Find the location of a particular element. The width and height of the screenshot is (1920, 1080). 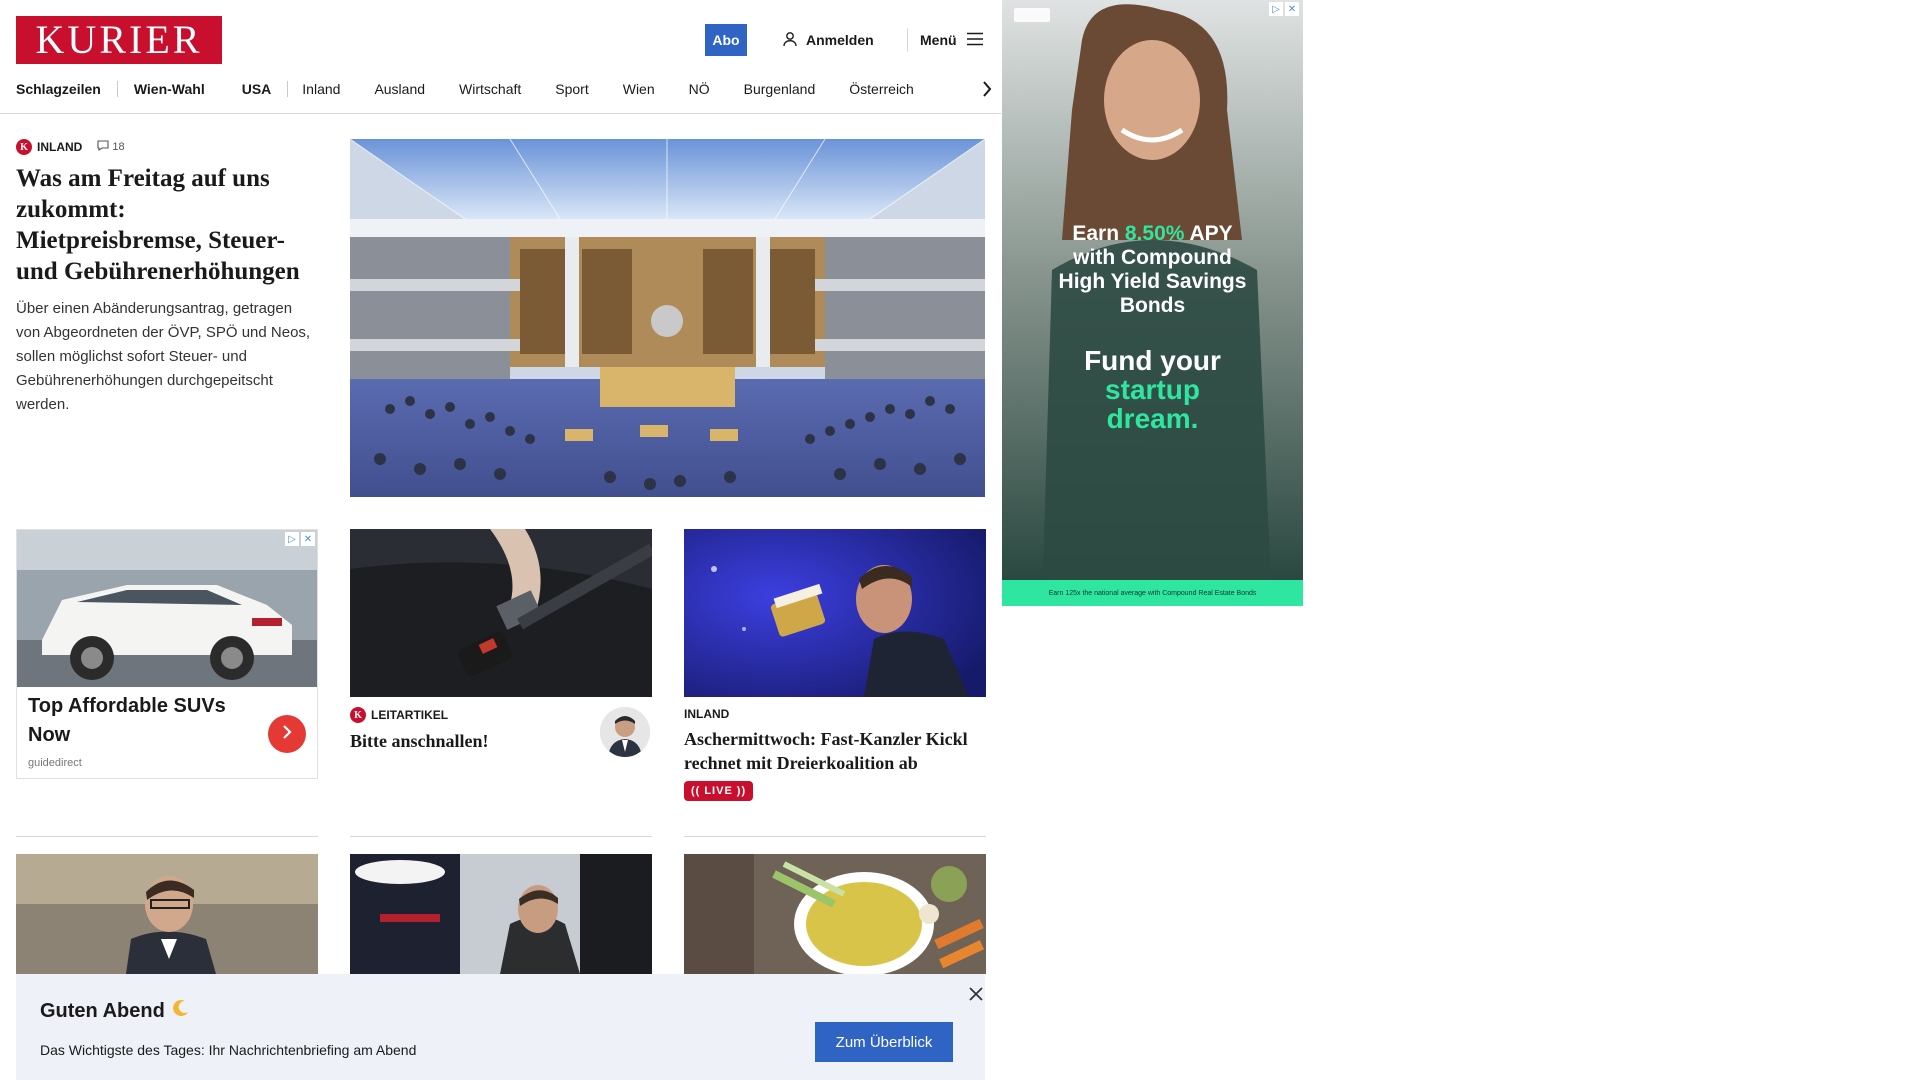

compound-logo is located at coordinates (1032, 15).